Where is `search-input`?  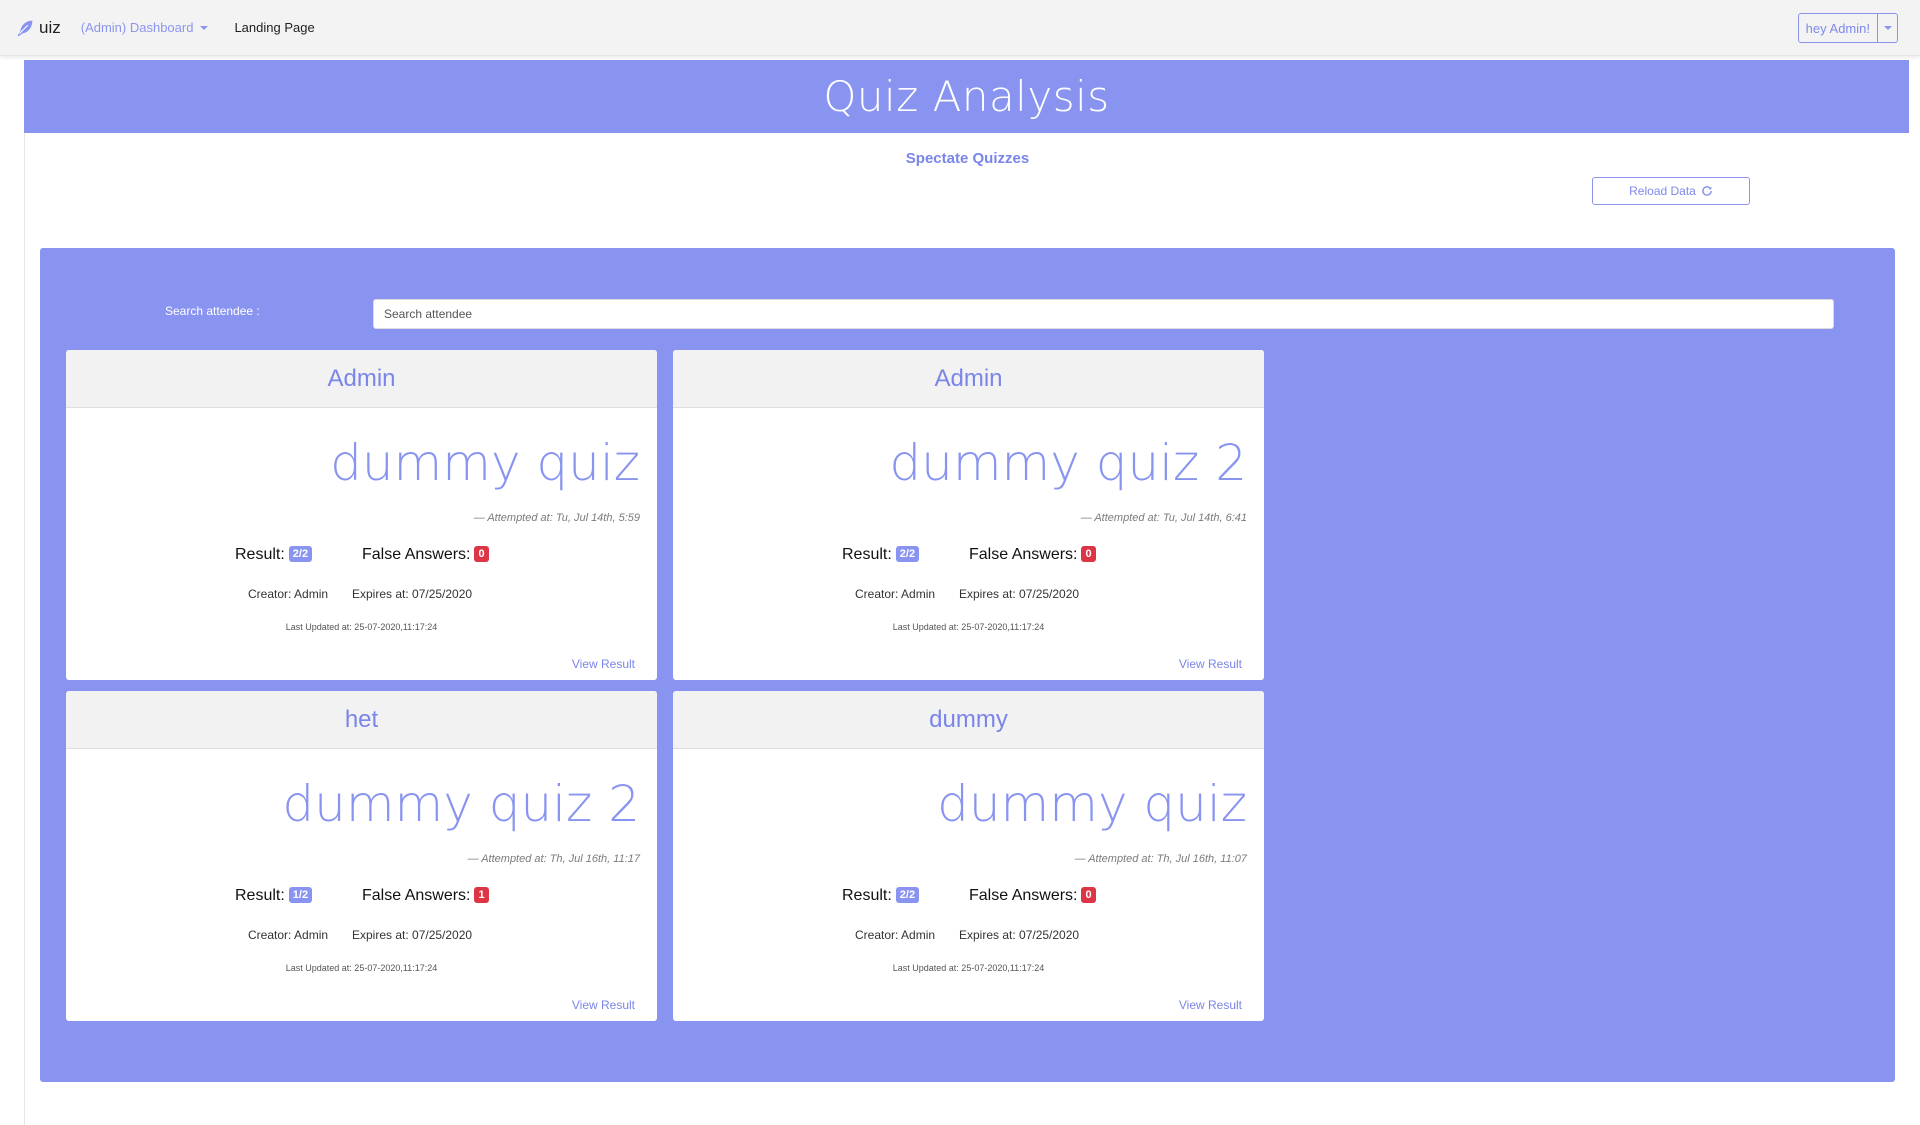
search-input is located at coordinates (1103, 314).